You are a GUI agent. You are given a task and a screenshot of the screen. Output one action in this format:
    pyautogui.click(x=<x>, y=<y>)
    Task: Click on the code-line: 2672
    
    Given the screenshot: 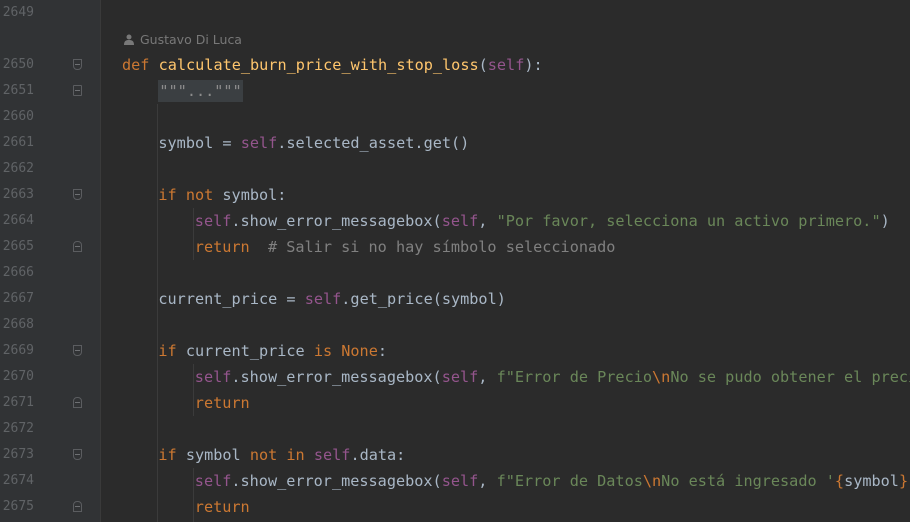 What is the action you would take?
    pyautogui.click(x=455, y=429)
    